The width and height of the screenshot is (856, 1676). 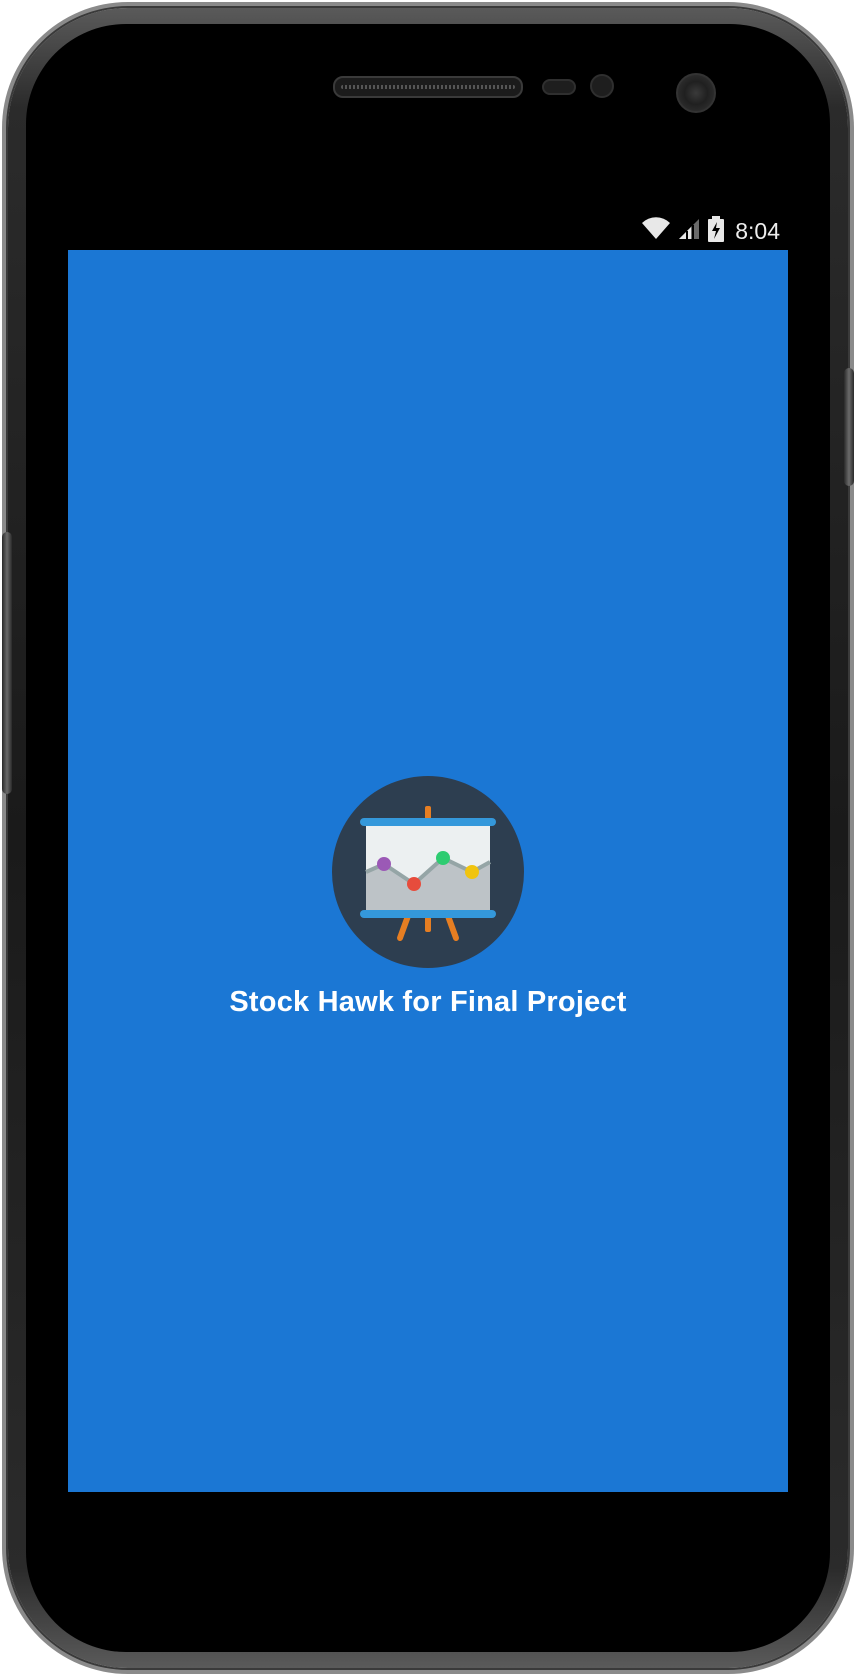 What do you see at coordinates (696, 93) in the screenshot?
I see `front-camera` at bounding box center [696, 93].